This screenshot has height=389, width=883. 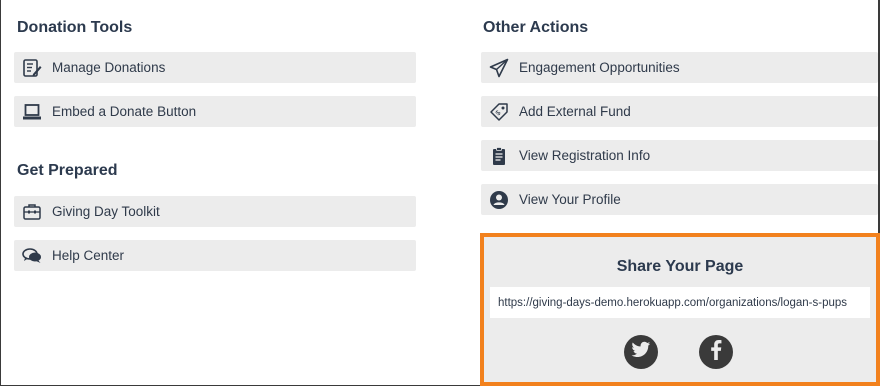 What do you see at coordinates (679, 111) in the screenshot?
I see `add-external-fund-button: $ Add External Fund` at bounding box center [679, 111].